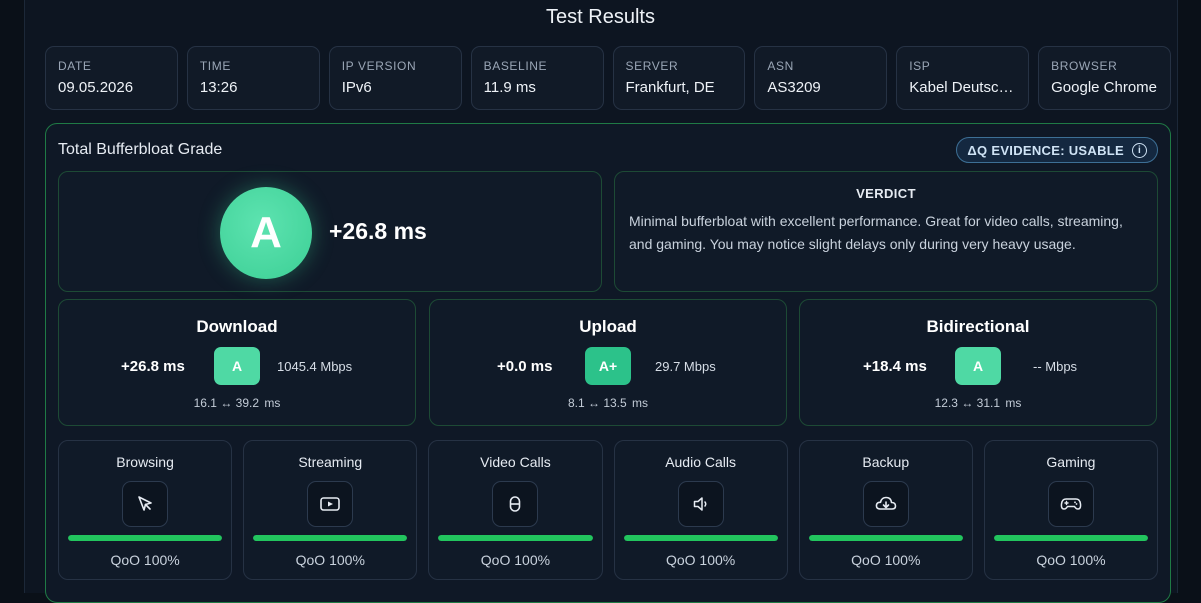  What do you see at coordinates (600, 17) in the screenshot?
I see `page-title: Test Results` at bounding box center [600, 17].